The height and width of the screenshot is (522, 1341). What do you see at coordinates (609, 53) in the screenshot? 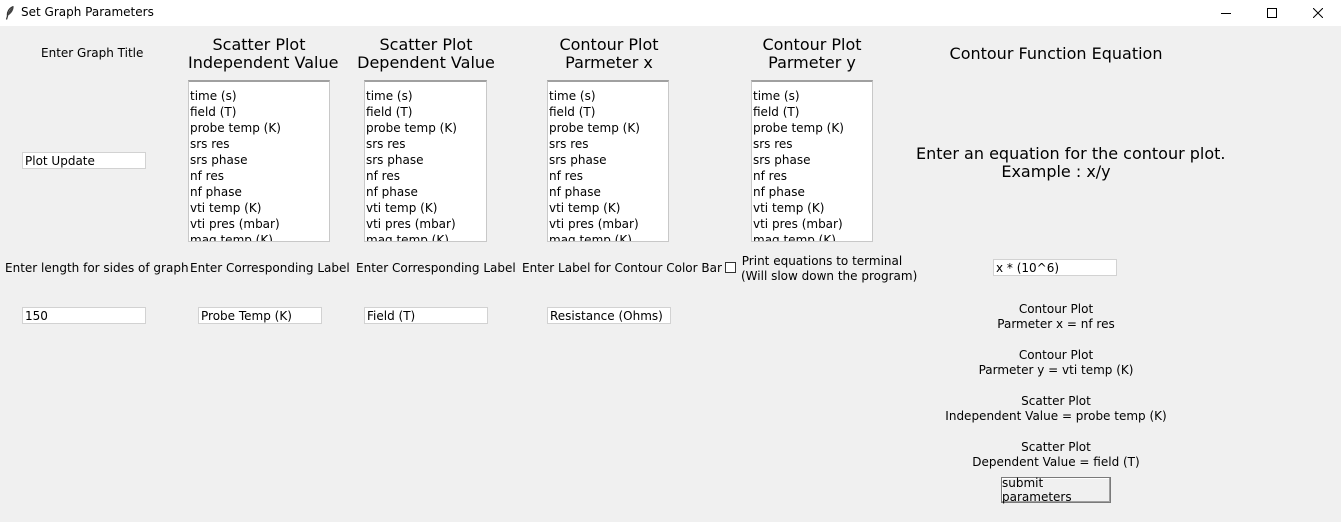
I see `contour-x-heading: Contour Plot Parmeter x` at bounding box center [609, 53].